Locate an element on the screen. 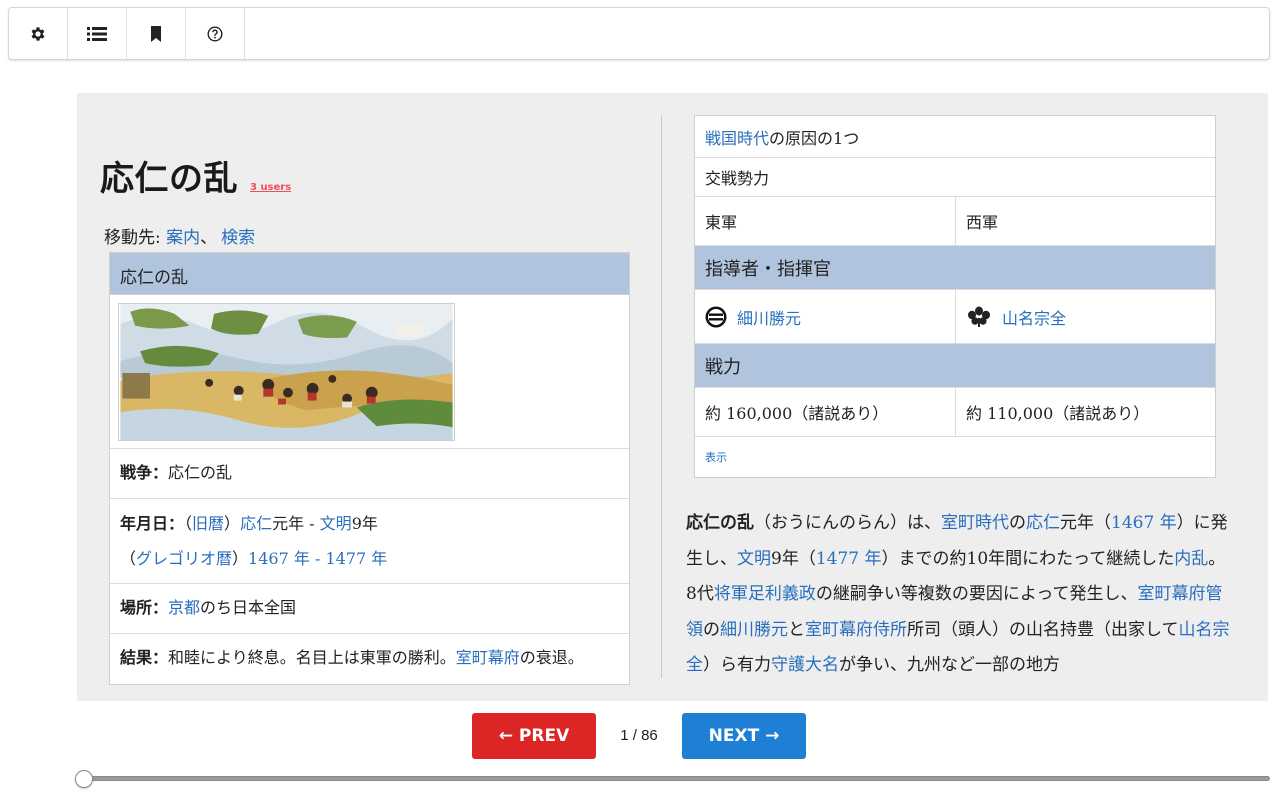 Image resolution: width=1280 pixels, height=800 pixels. link-bunmei: 文明 is located at coordinates (336, 523).